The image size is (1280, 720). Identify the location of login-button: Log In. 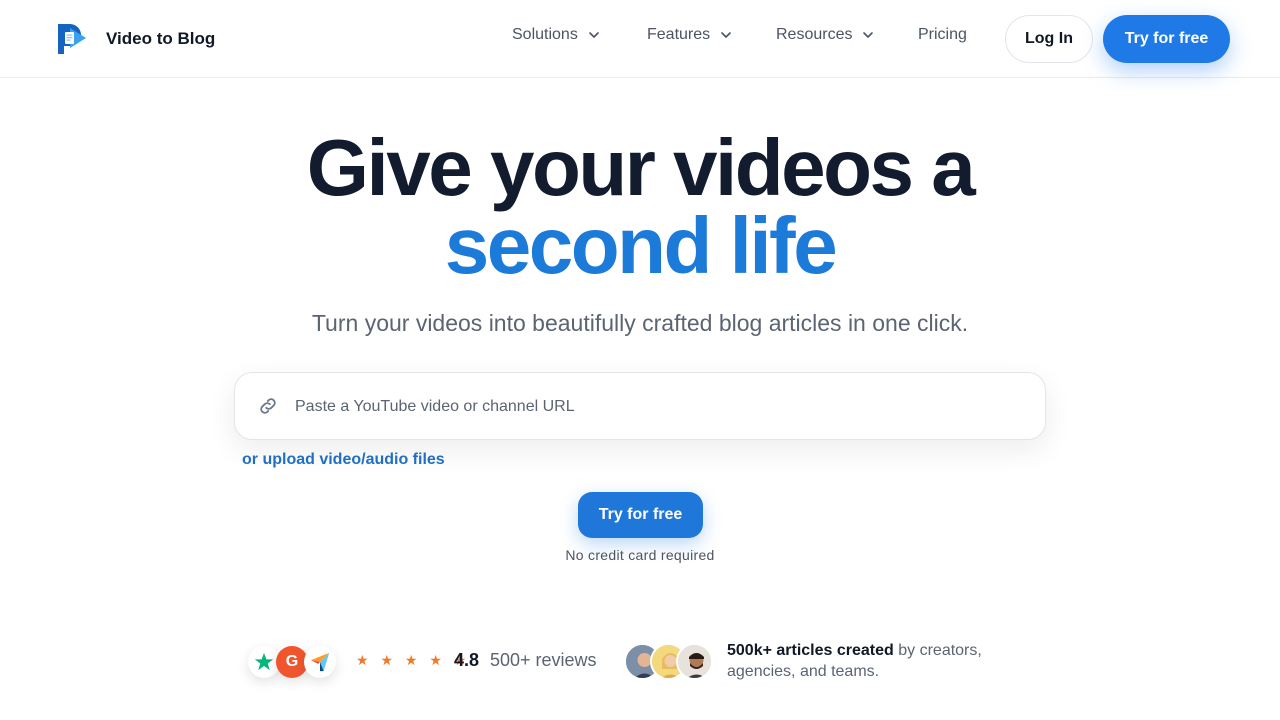
(1049, 39).